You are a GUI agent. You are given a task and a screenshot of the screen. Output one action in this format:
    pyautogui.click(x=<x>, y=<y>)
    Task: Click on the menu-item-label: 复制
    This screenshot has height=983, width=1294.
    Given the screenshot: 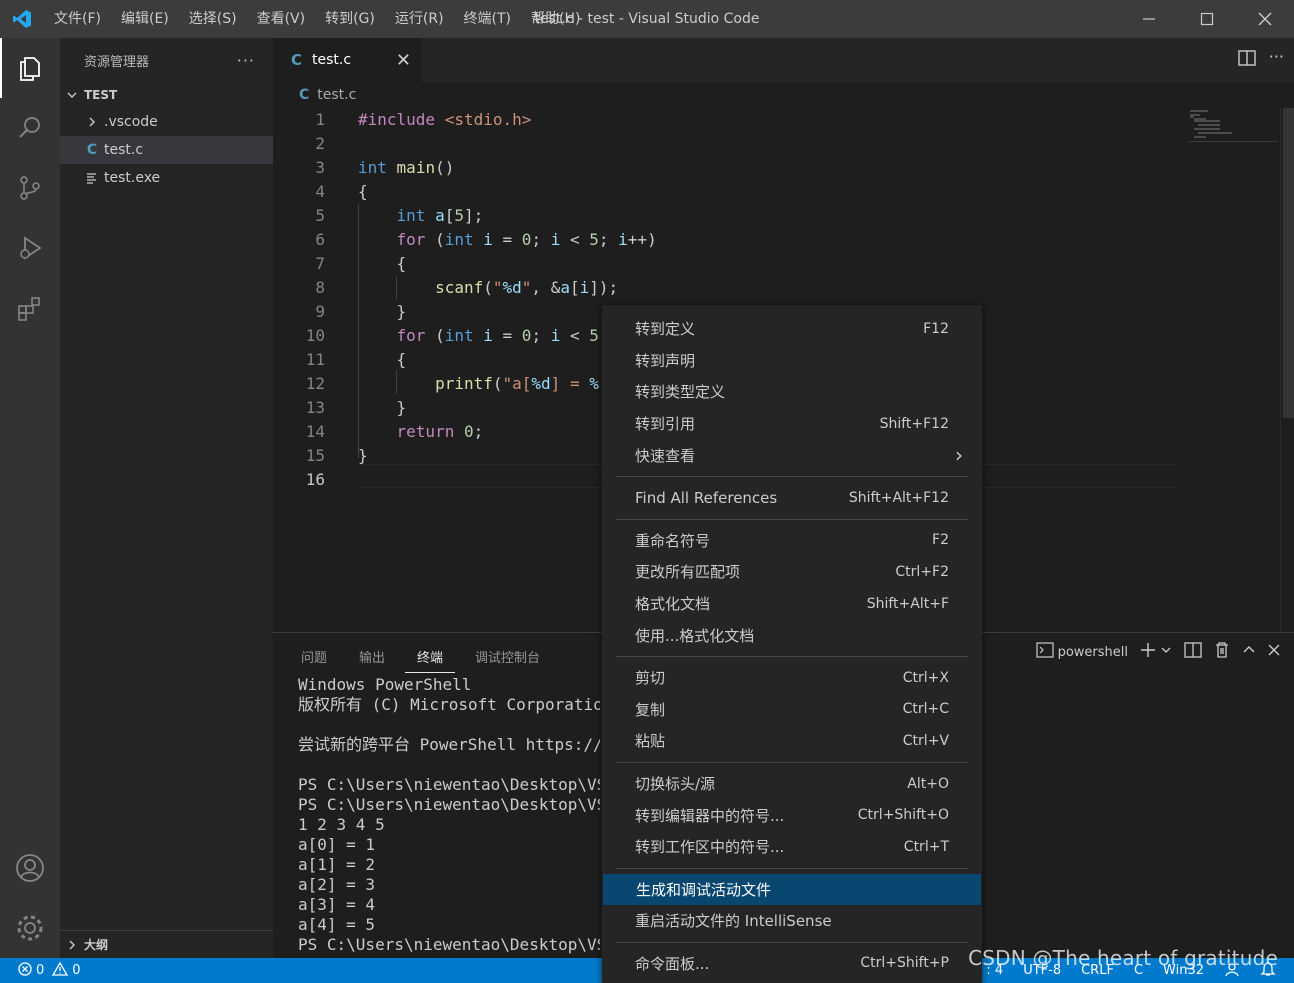 What is the action you would take?
    pyautogui.click(x=650, y=709)
    